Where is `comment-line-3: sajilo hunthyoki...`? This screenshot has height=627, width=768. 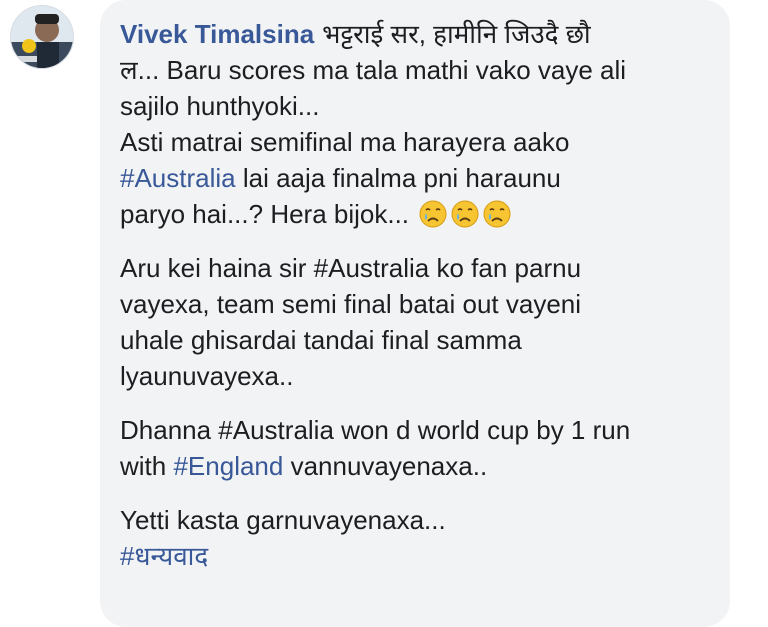
comment-line-3: sajilo hunthyoki... is located at coordinates (220, 106).